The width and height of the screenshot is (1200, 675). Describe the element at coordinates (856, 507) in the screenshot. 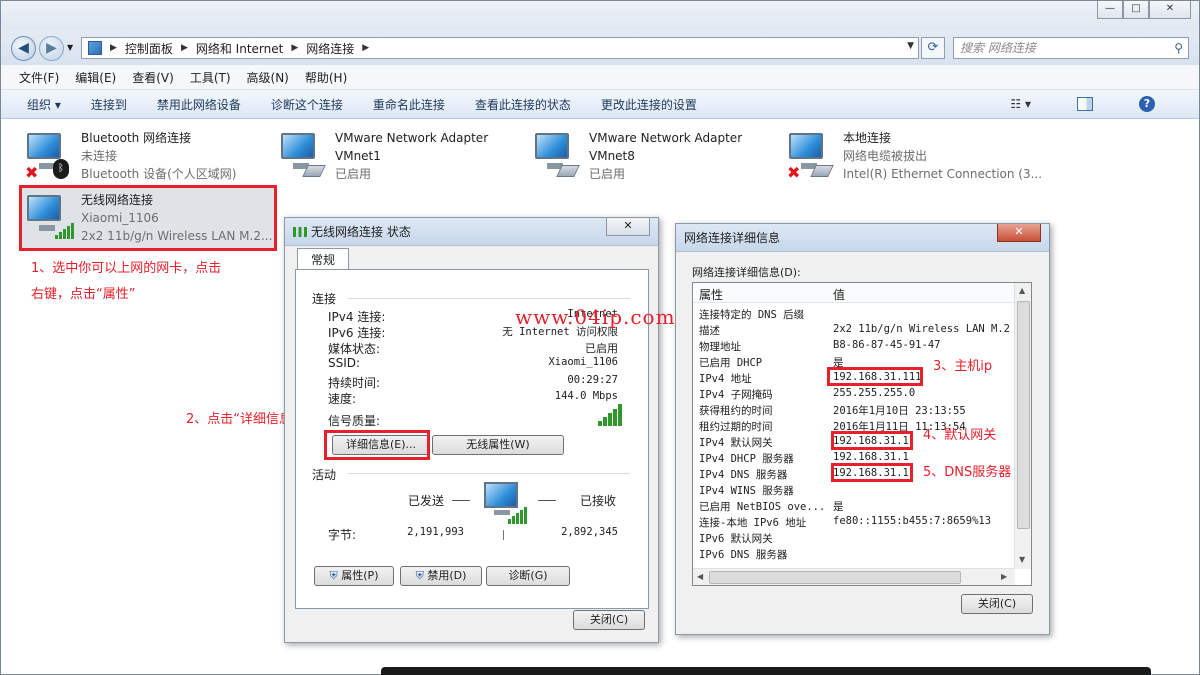

I see `list-row: 已启用 NetBIOS ove... 是` at that location.